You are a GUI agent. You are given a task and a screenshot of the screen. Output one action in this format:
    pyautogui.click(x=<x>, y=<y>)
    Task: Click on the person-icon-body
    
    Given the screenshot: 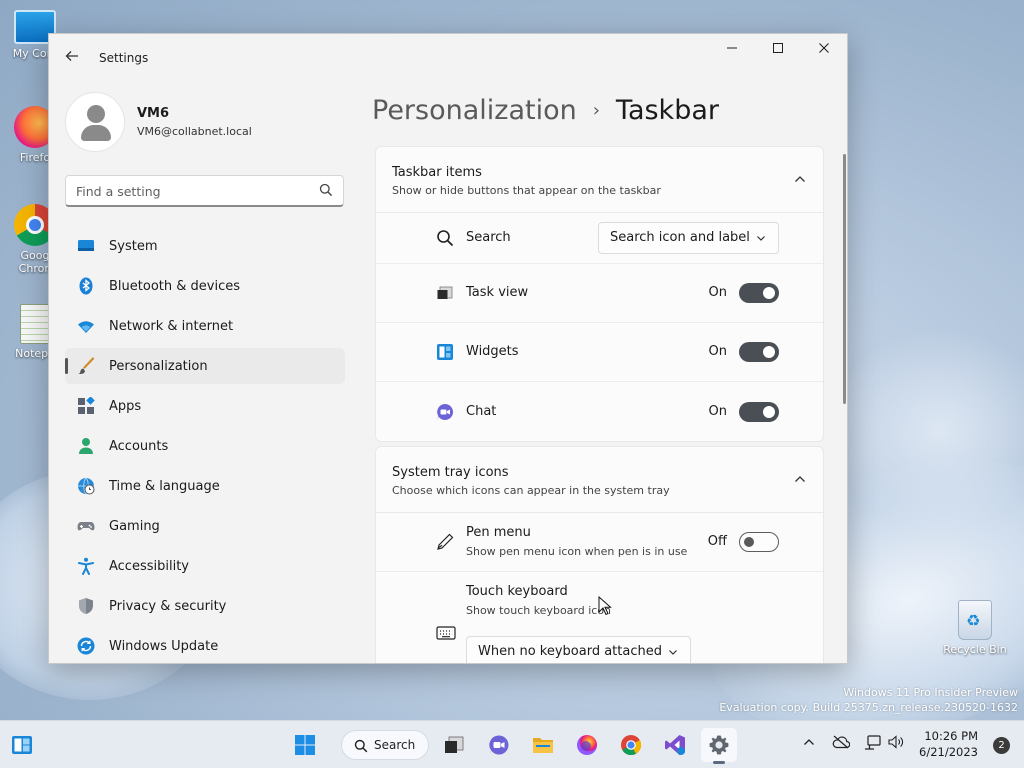 What is the action you would take?
    pyautogui.click(x=96, y=133)
    